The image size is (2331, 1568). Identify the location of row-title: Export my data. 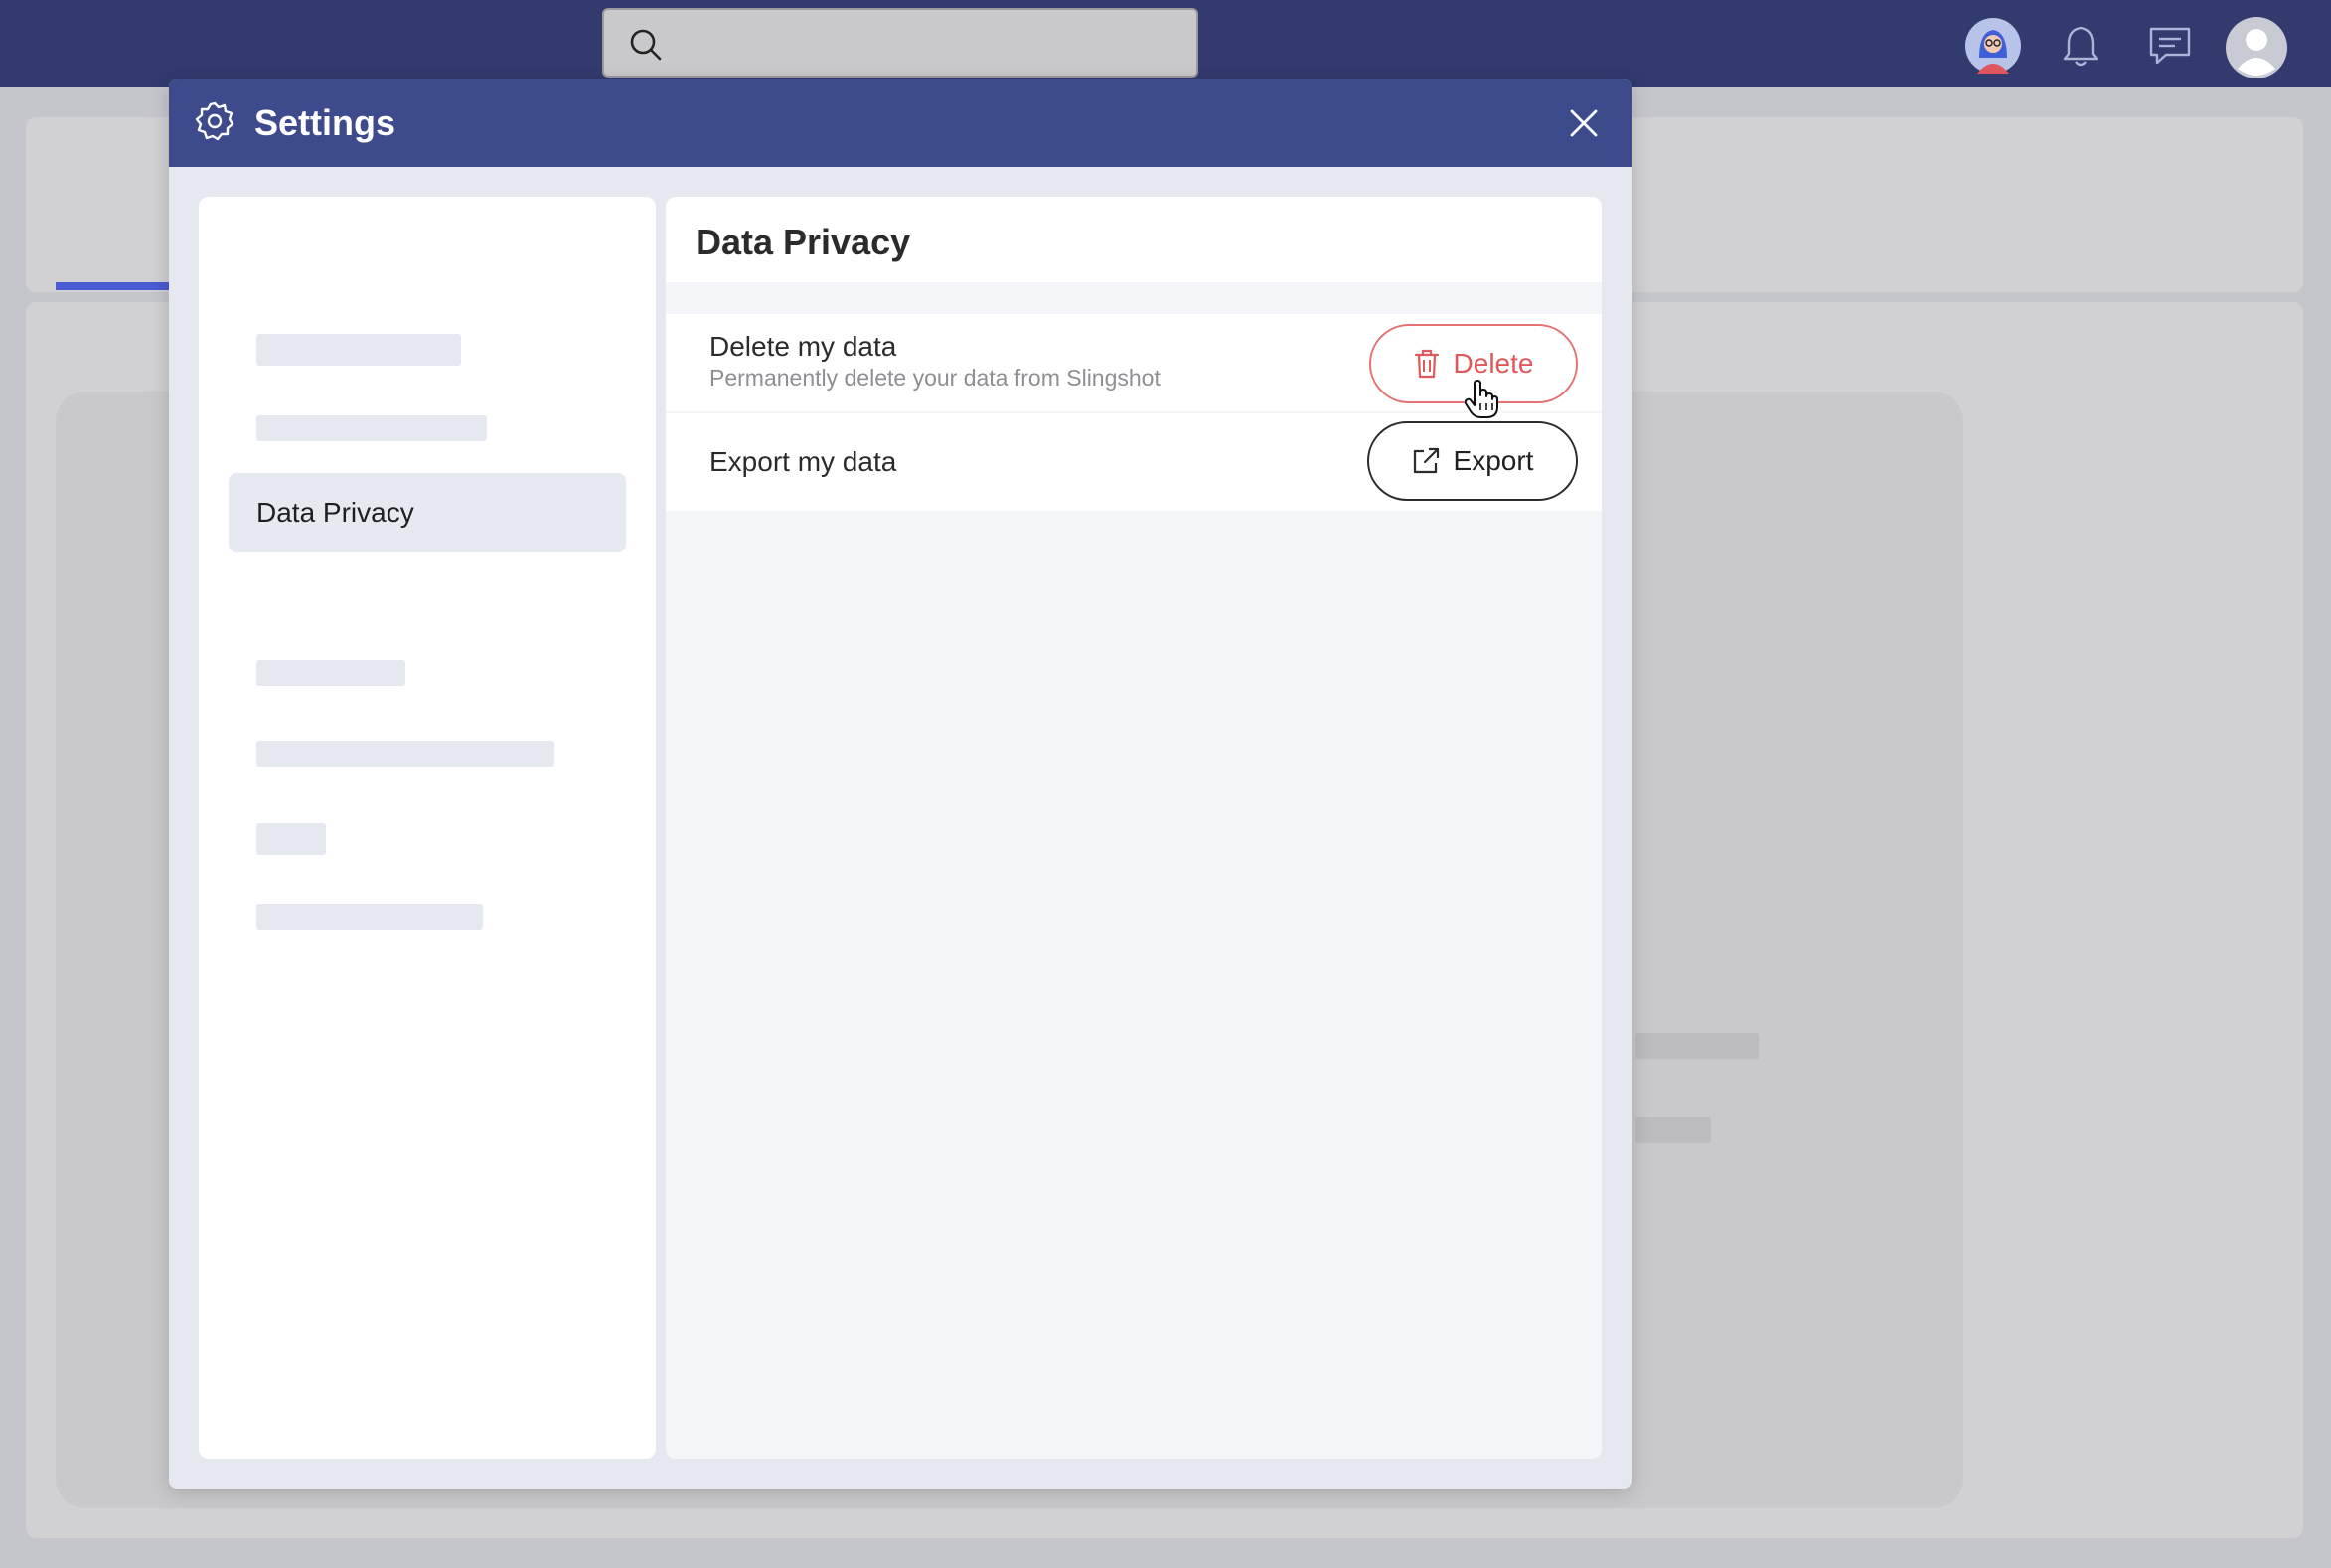
(803, 462).